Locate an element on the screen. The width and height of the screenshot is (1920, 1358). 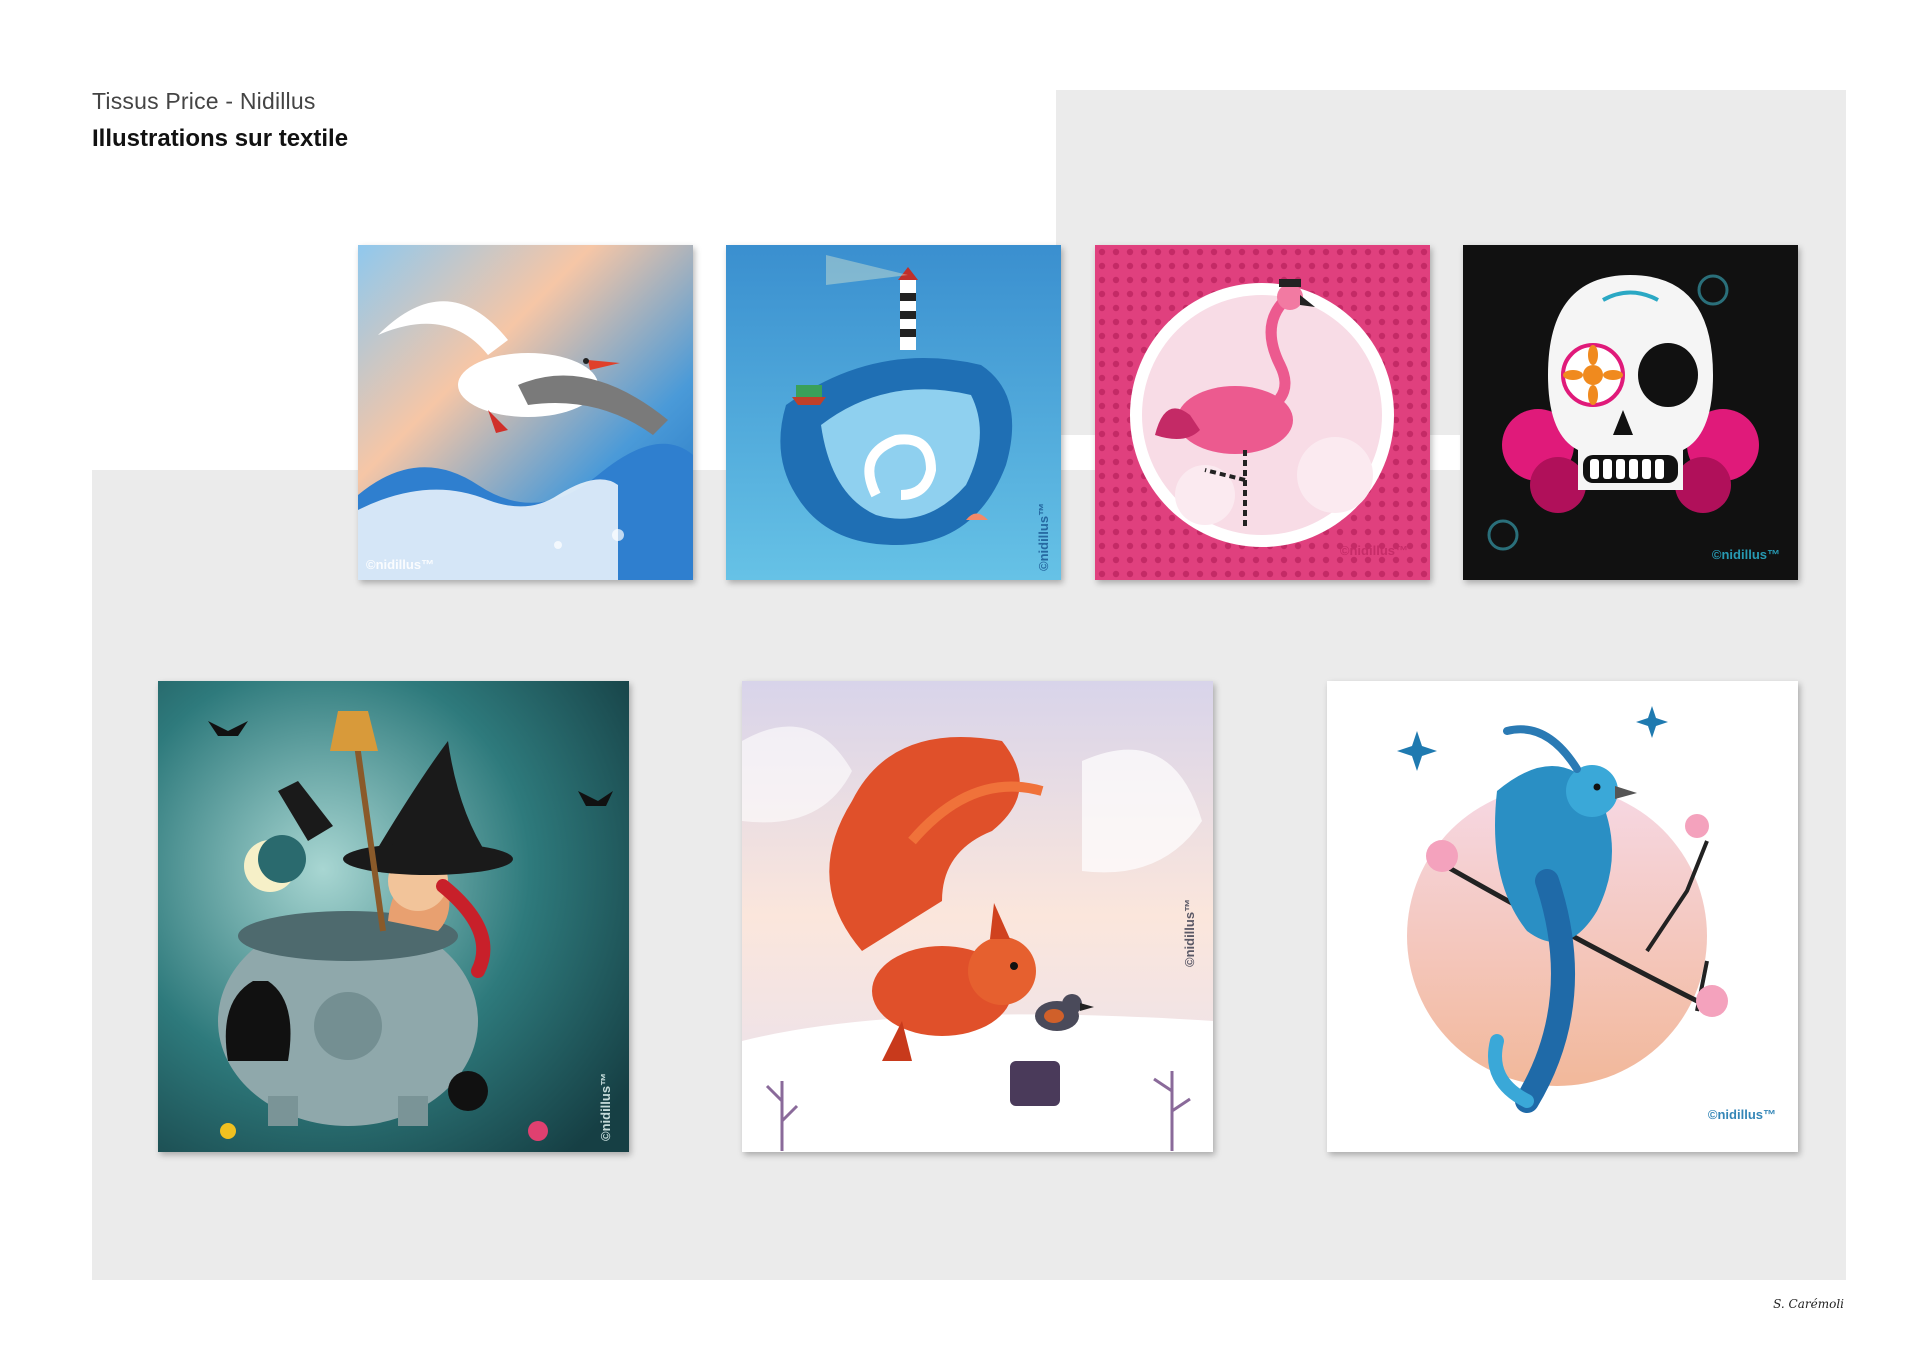
page-title: Illustrations sur textile is located at coordinates (220, 138).